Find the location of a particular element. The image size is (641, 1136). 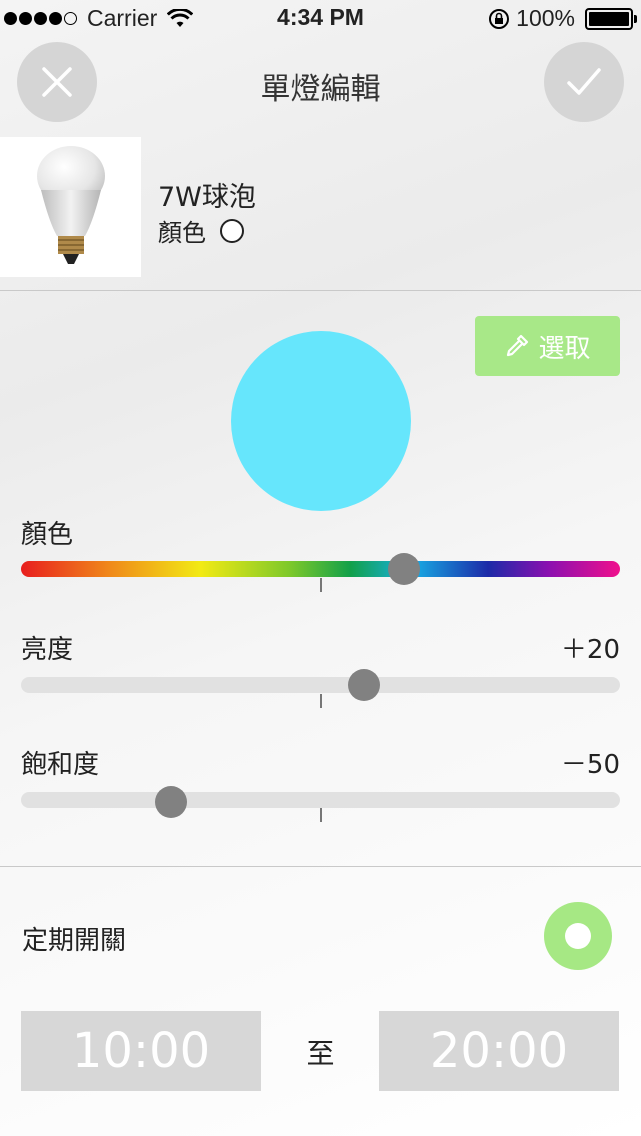

light-bulb-icon is located at coordinates (70, 205).